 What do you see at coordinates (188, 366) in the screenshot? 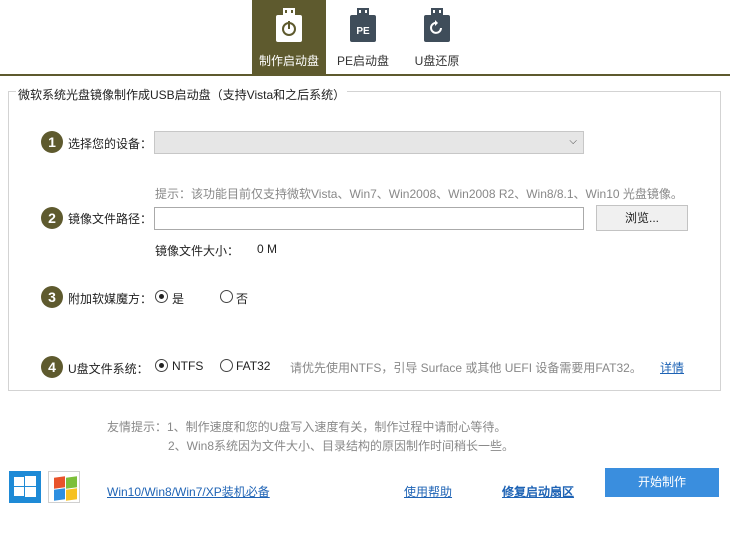
I see `ntfs-label: NTFS` at bounding box center [188, 366].